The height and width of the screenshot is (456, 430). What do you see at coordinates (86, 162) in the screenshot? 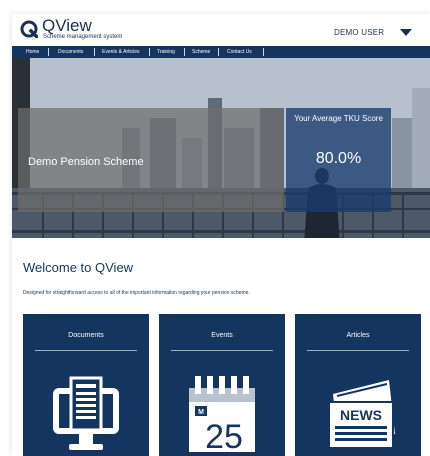
I see `scheme-name: Demo Pension Scheme` at bounding box center [86, 162].